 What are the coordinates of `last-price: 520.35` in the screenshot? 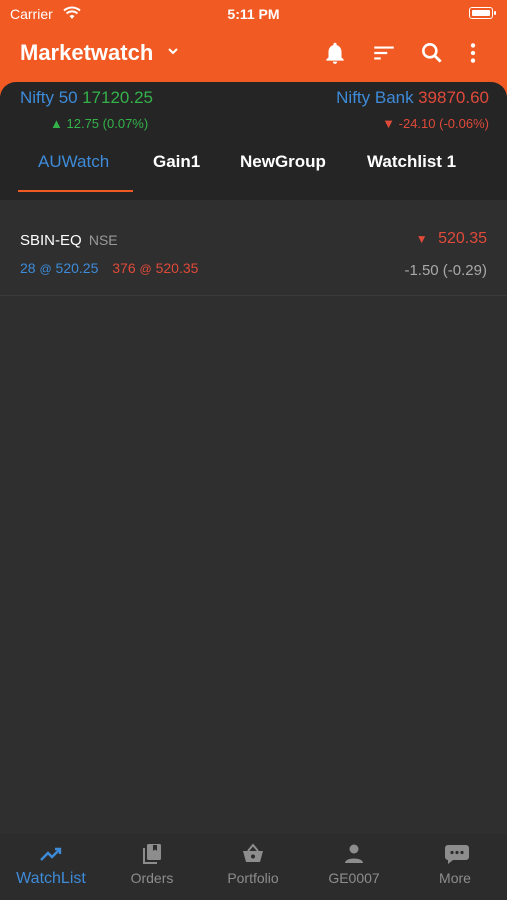 It's located at (462, 238).